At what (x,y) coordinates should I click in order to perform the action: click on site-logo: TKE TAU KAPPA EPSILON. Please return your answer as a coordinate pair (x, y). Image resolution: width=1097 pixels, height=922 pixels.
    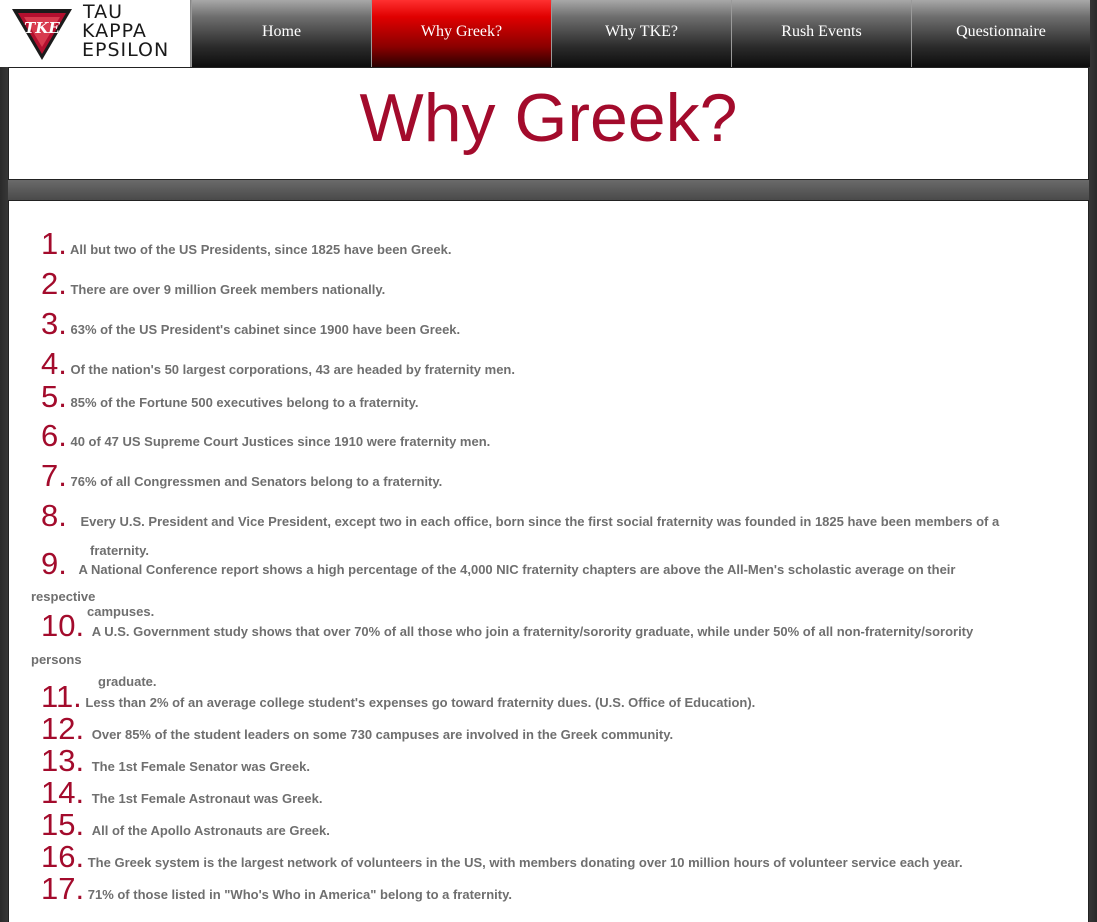
    Looking at the image, I should click on (95, 33).